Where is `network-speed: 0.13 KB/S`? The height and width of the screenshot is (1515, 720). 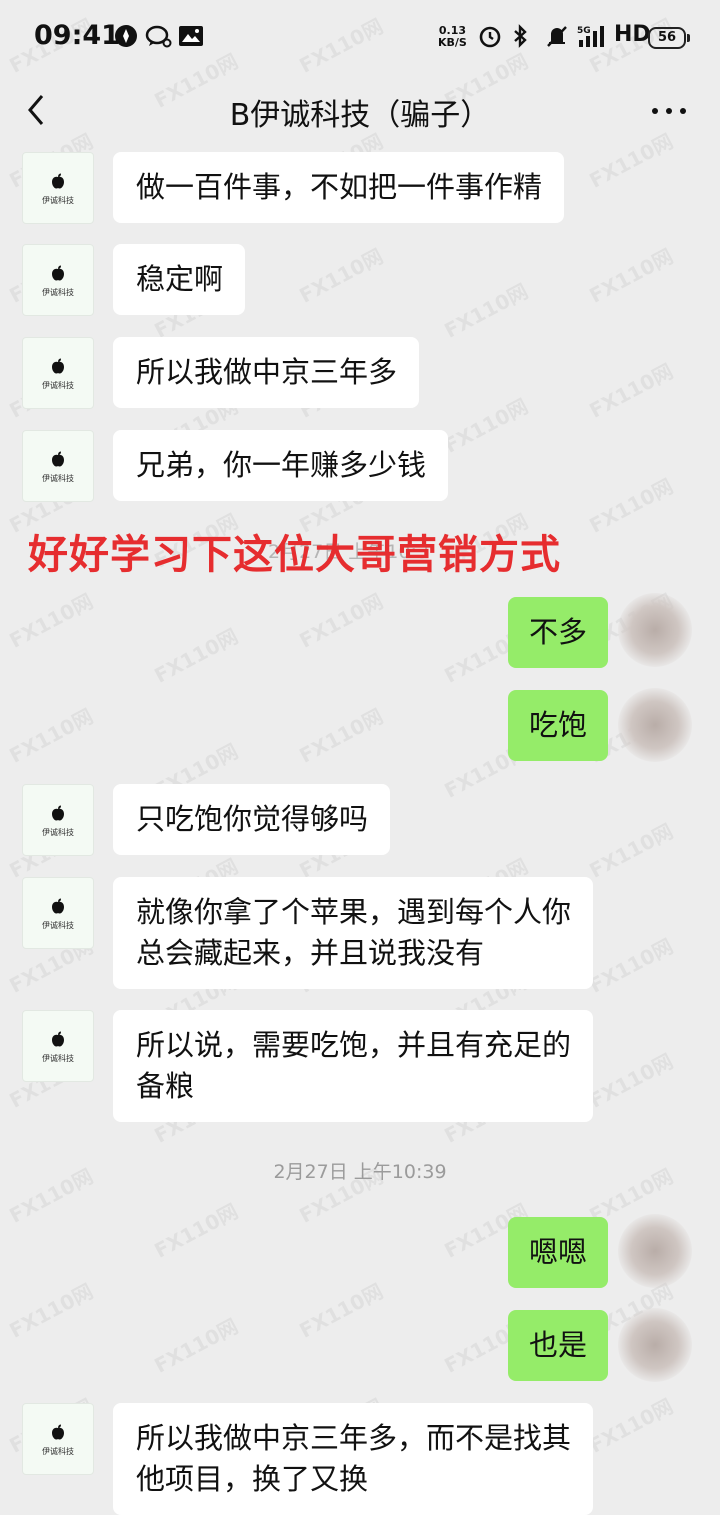
network-speed: 0.13 KB/S is located at coordinates (452, 36).